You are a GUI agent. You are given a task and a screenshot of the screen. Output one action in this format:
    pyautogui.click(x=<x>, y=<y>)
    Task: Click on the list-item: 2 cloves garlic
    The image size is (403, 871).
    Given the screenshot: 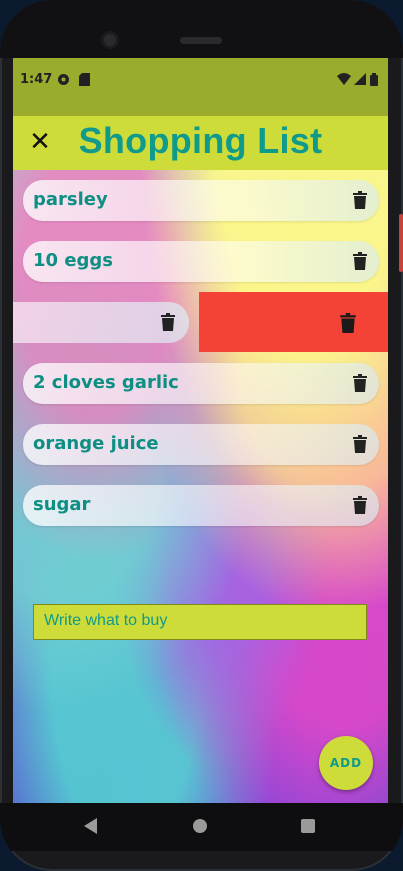 What is the action you would take?
    pyautogui.click(x=201, y=383)
    